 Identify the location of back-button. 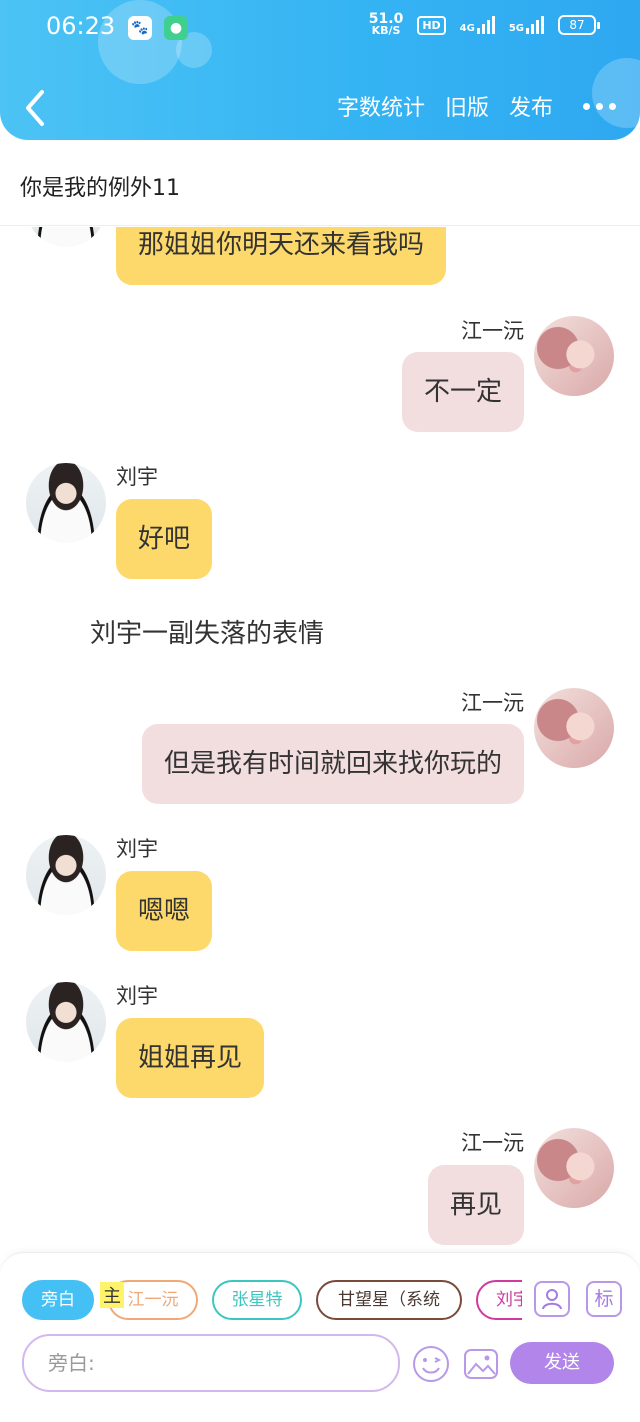
(36, 108).